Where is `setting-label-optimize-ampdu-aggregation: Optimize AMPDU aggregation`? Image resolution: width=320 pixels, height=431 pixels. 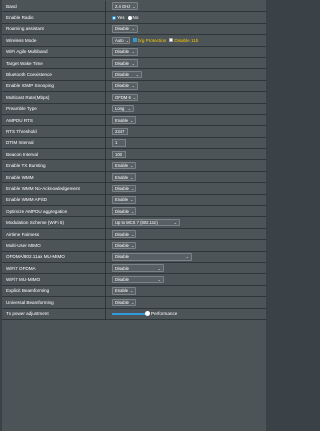 setting-label-optimize-ampdu-aggregation: Optimize AMPDU aggregation is located at coordinates (54, 211).